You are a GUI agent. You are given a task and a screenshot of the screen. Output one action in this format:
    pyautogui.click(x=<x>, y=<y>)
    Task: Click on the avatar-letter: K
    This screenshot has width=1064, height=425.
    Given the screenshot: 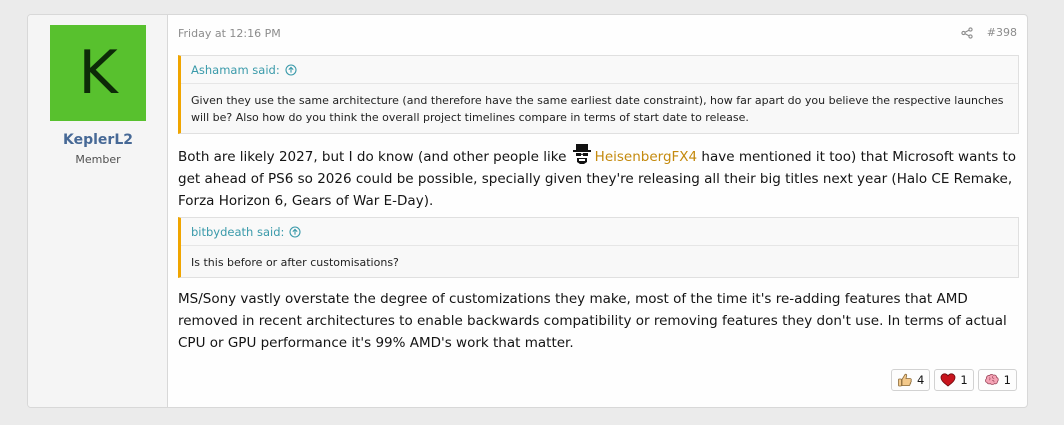 What is the action you would take?
    pyautogui.click(x=98, y=73)
    